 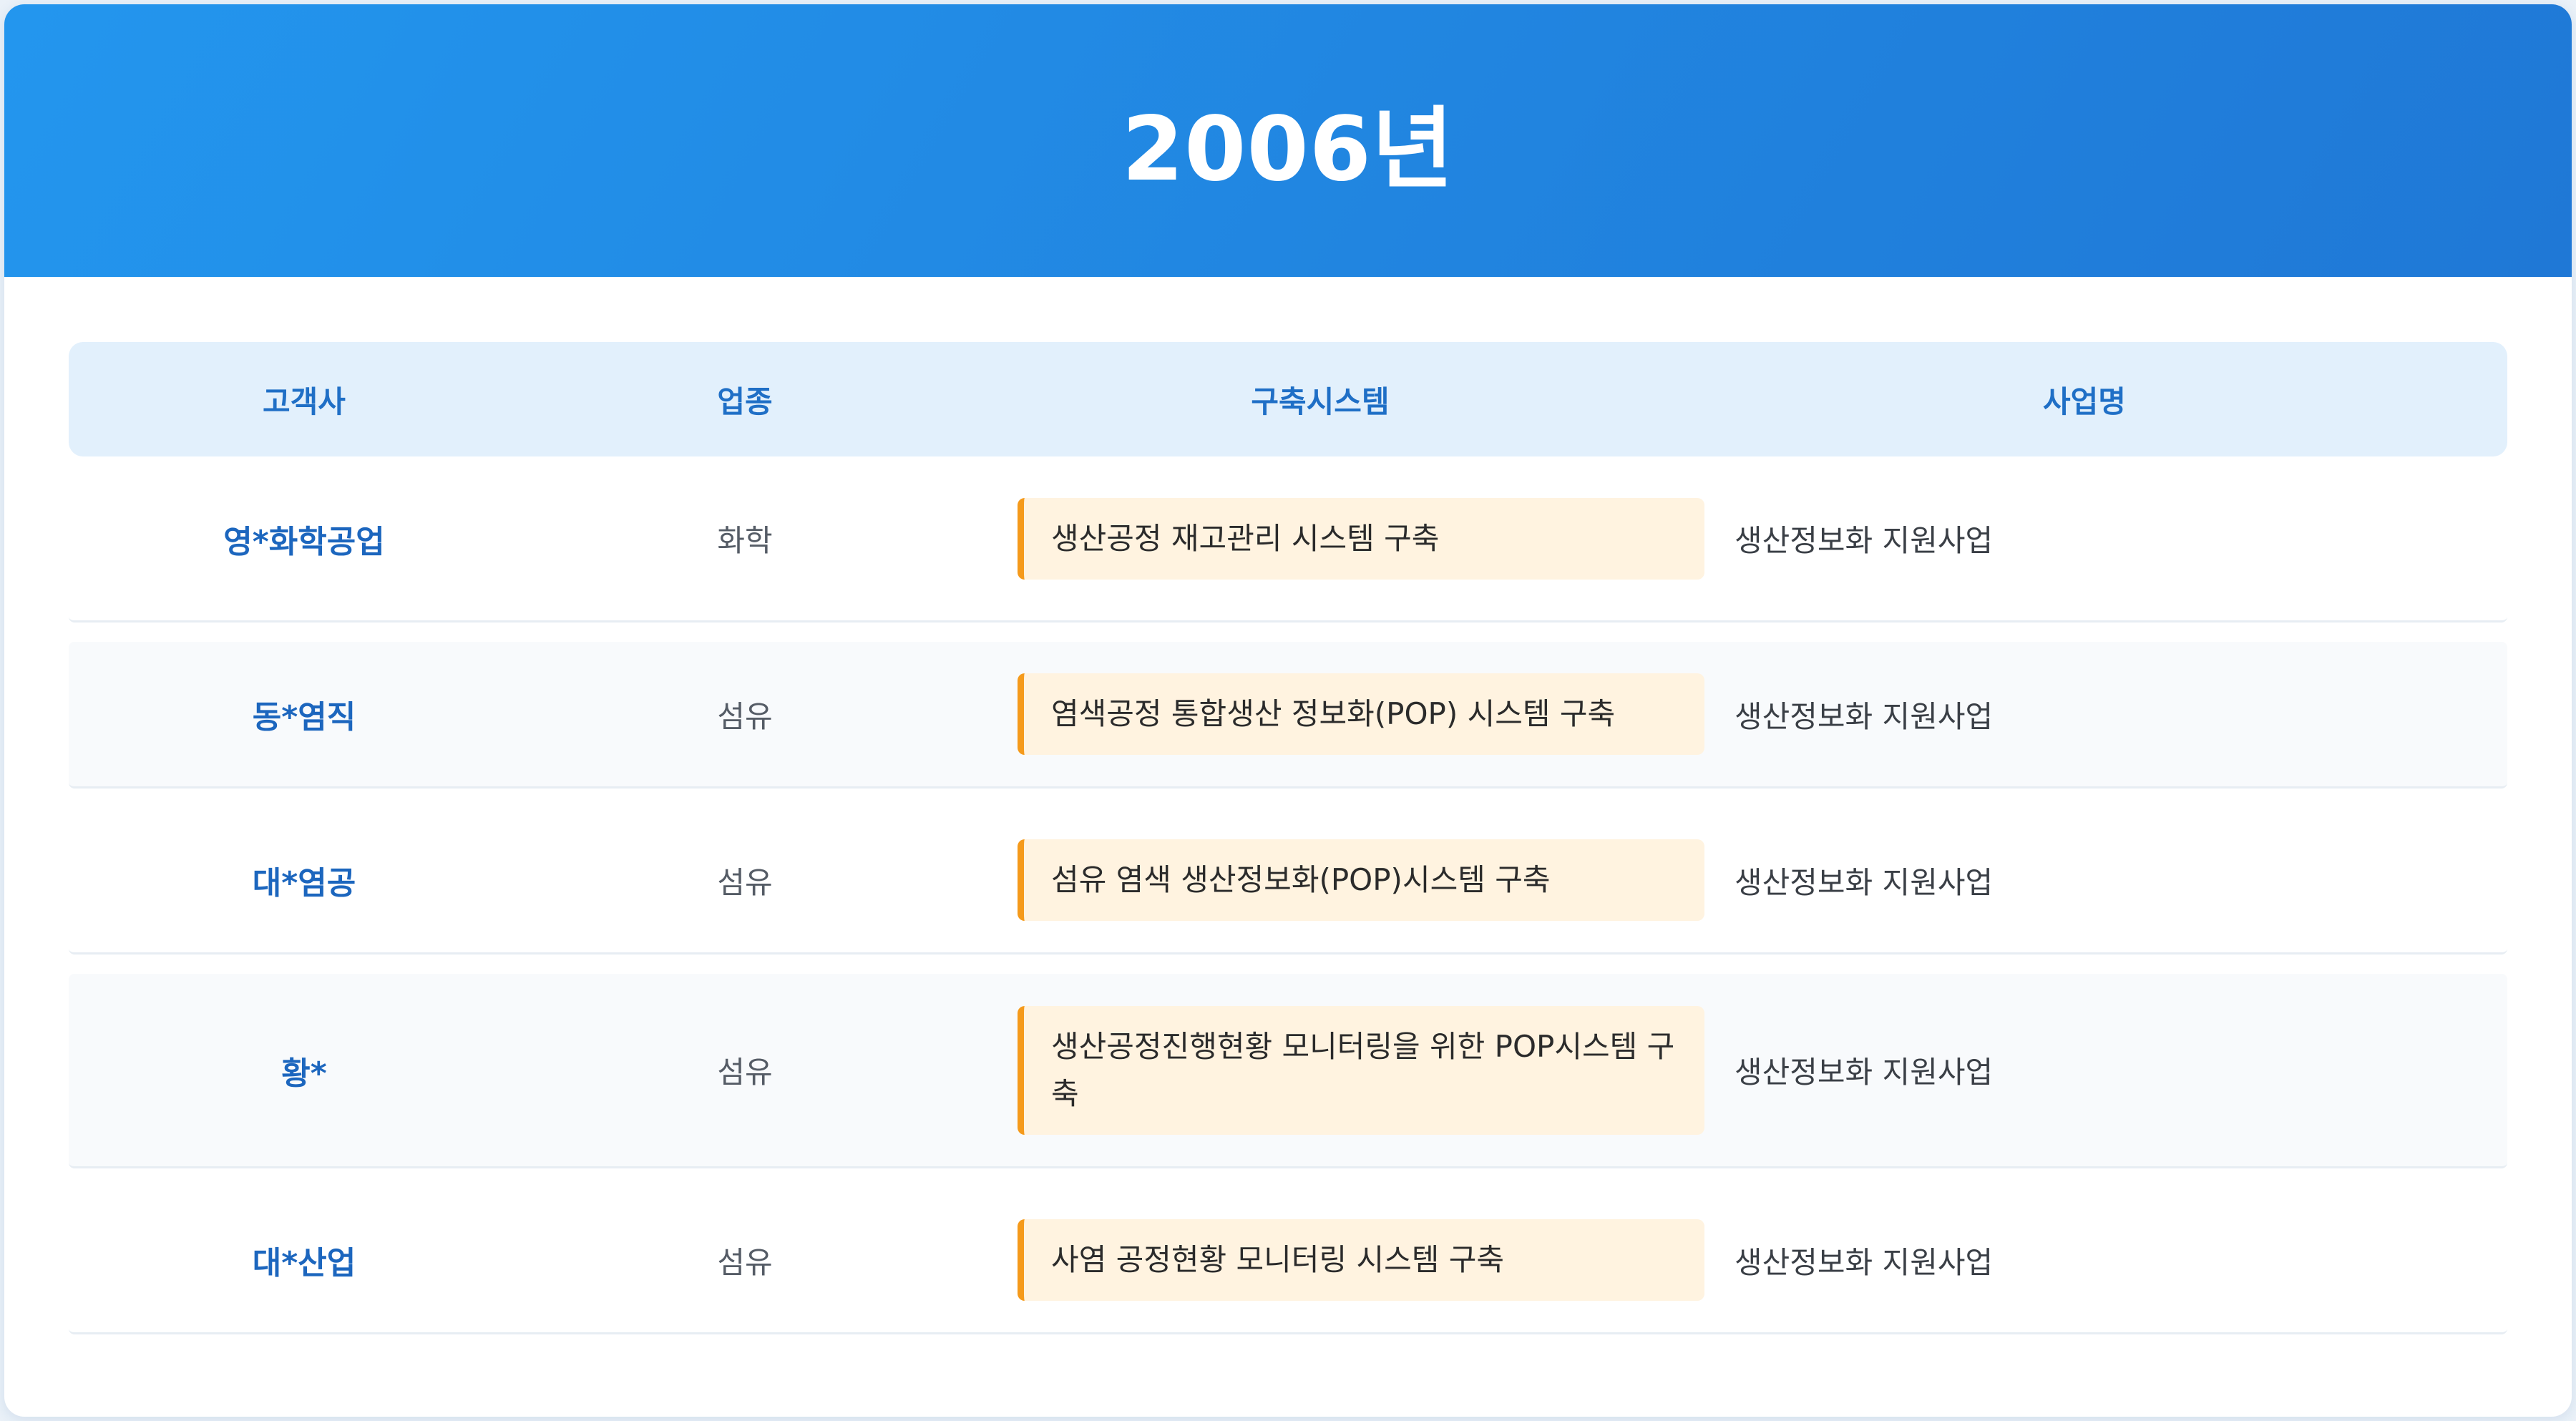 What do you see at coordinates (745, 540) in the screenshot?
I see `industry: 화학` at bounding box center [745, 540].